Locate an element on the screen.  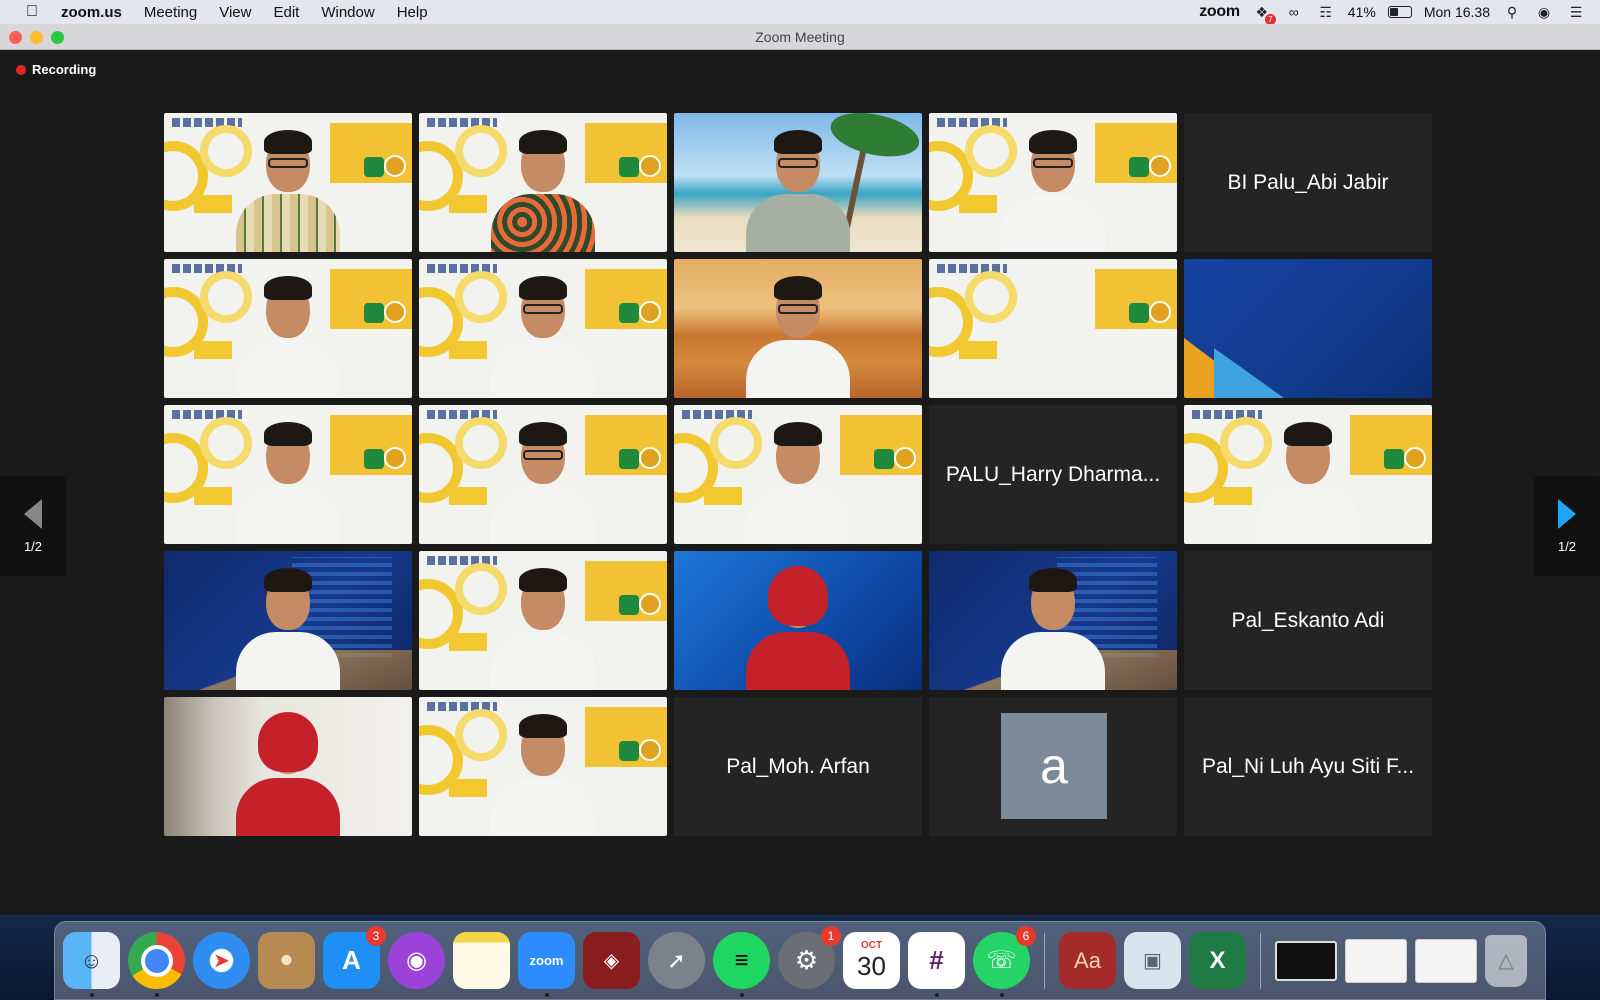
dock-safari-icon: ➤ is located at coordinates (221, 960).